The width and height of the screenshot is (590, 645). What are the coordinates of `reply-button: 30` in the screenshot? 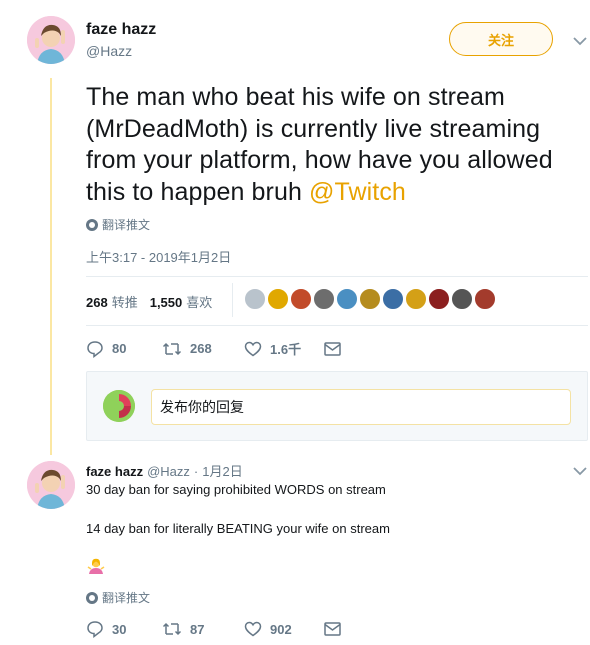 It's located at (124, 629).